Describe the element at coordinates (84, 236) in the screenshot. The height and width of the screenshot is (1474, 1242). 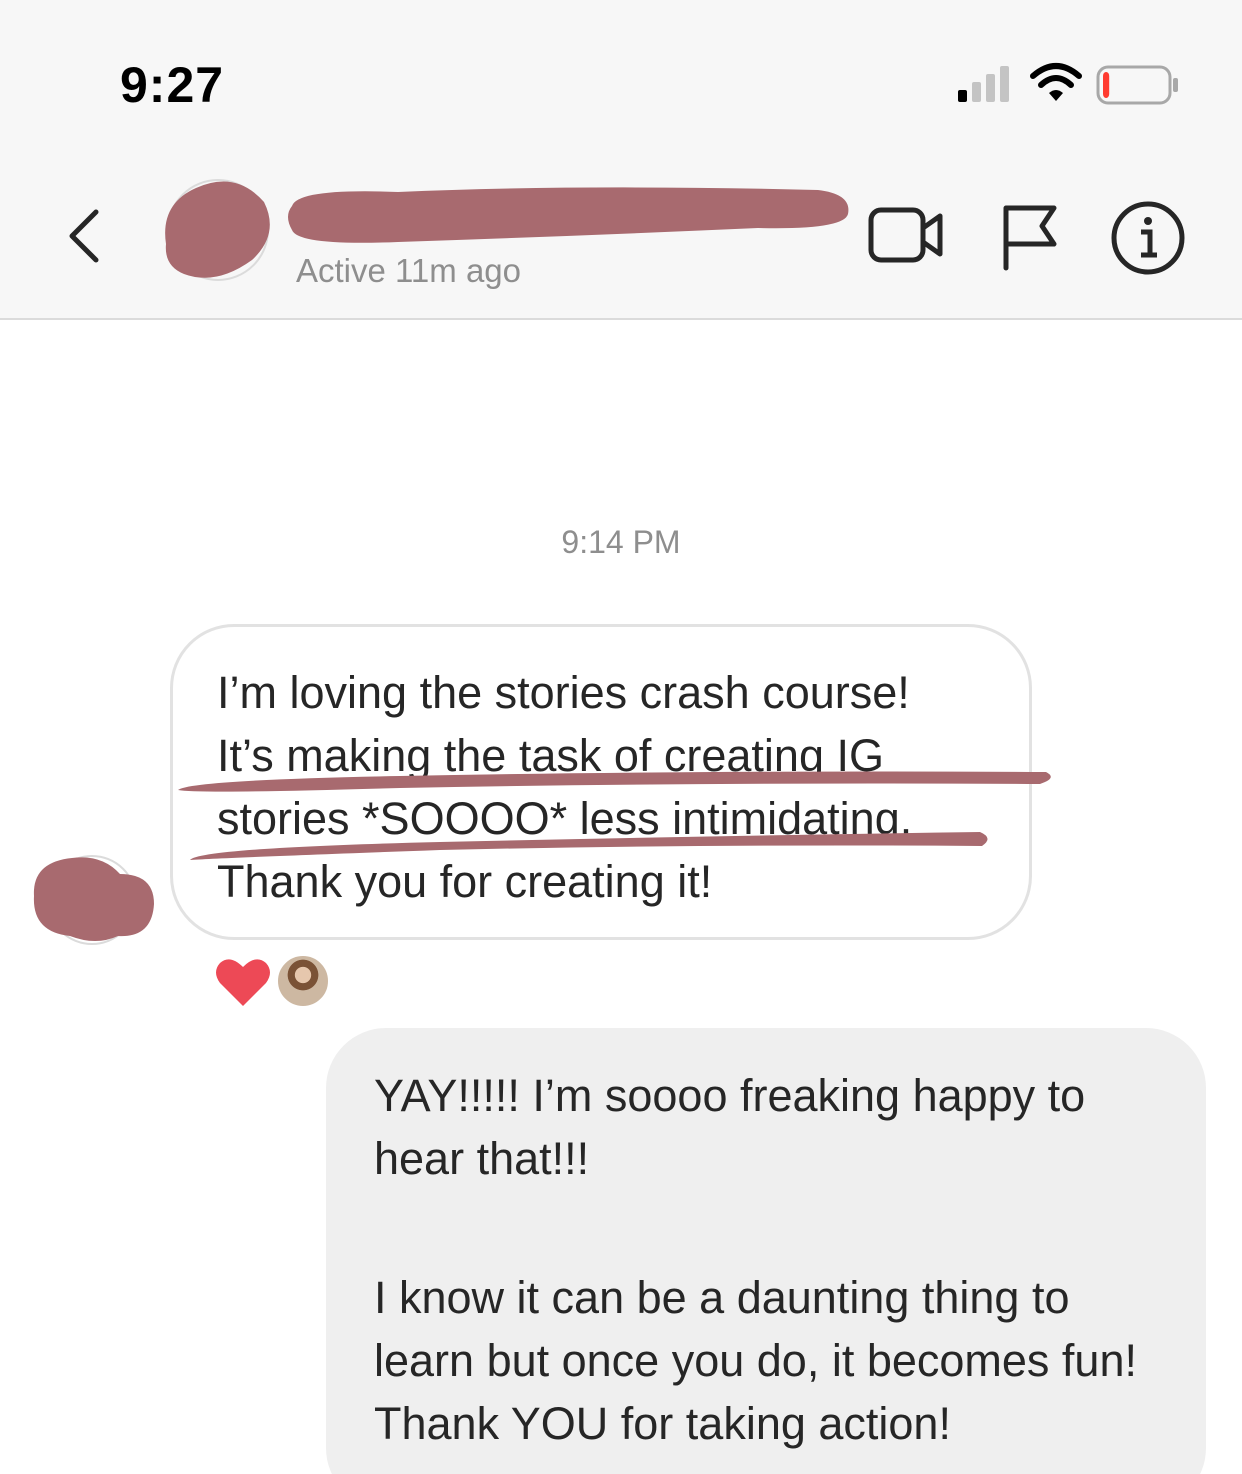
I see `chevron-left-icon` at that location.